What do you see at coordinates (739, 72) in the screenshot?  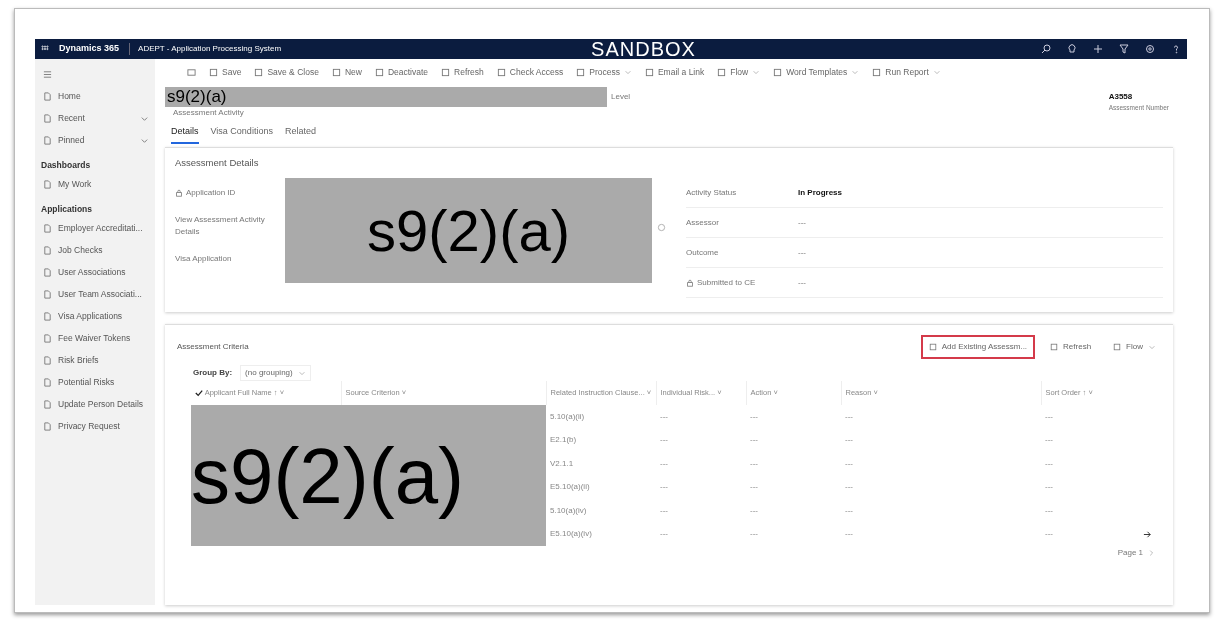 I see `command-button: Flow` at bounding box center [739, 72].